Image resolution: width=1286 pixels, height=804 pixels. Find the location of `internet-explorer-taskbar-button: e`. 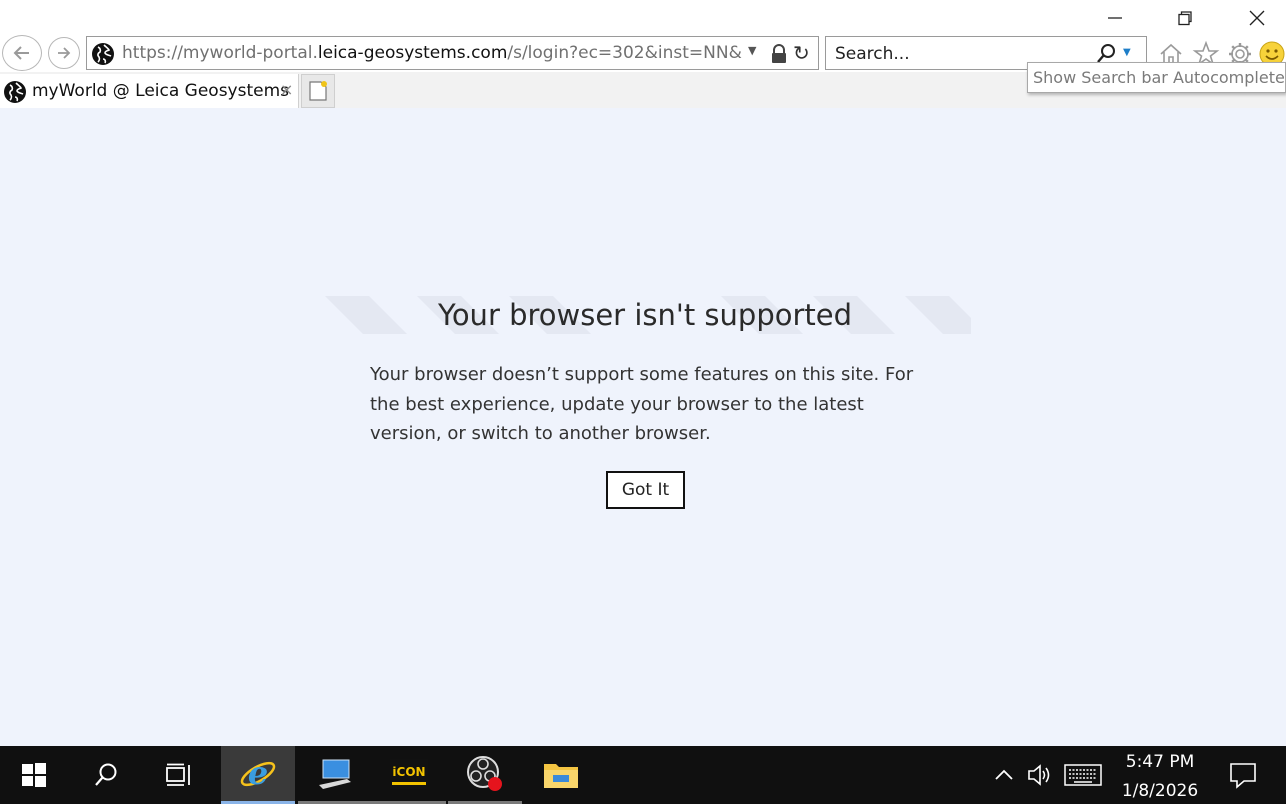

internet-explorer-taskbar-button: e is located at coordinates (258, 775).